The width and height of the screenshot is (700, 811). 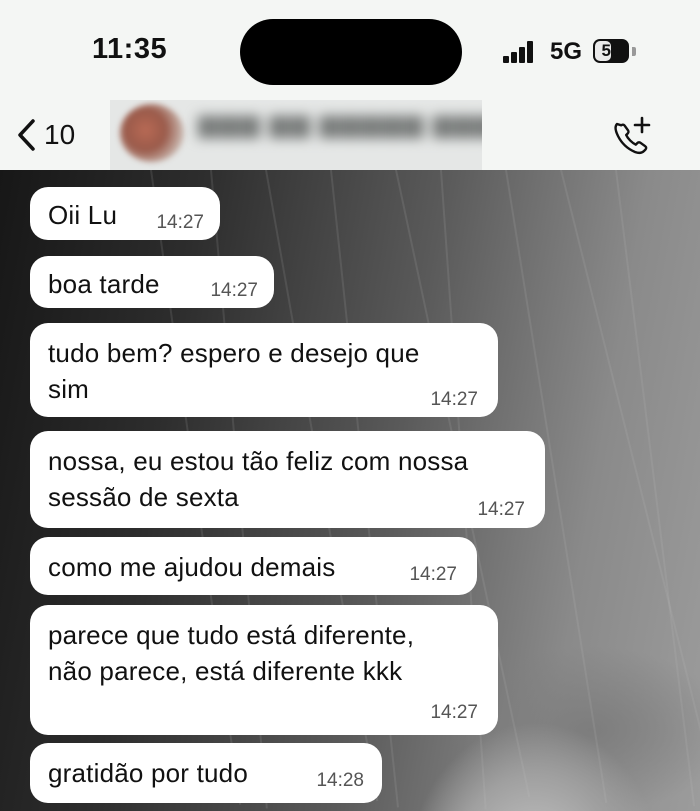 I want to click on message-bubble: Oii Lu 14:27, so click(x=125, y=213).